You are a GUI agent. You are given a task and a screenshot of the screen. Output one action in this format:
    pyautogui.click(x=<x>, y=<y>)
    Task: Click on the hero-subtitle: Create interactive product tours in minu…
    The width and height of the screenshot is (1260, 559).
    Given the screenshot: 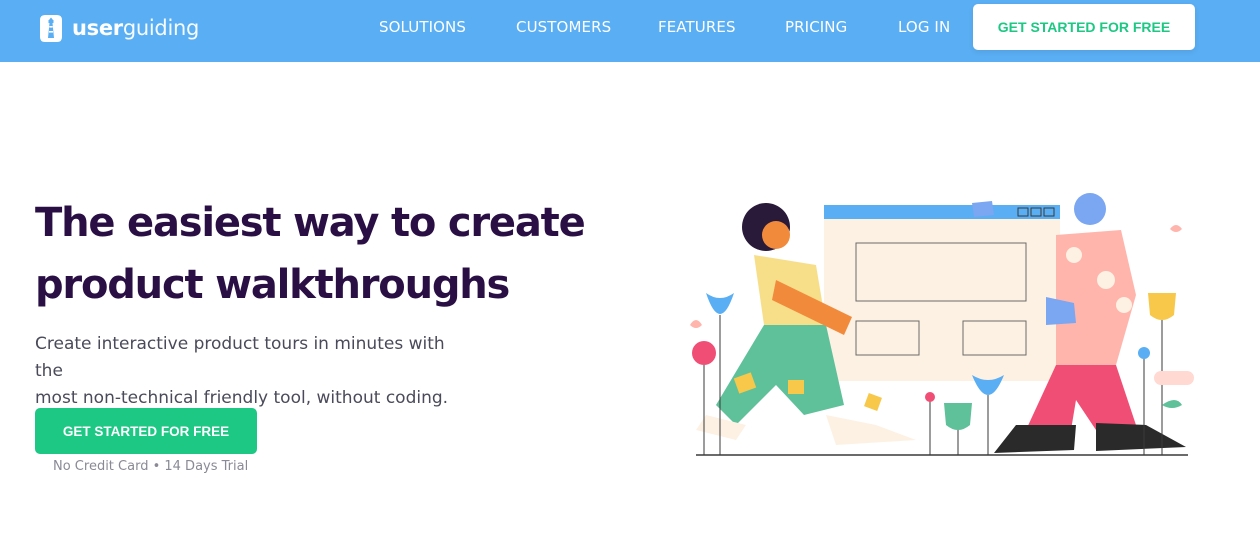 What is the action you would take?
    pyautogui.click(x=255, y=371)
    